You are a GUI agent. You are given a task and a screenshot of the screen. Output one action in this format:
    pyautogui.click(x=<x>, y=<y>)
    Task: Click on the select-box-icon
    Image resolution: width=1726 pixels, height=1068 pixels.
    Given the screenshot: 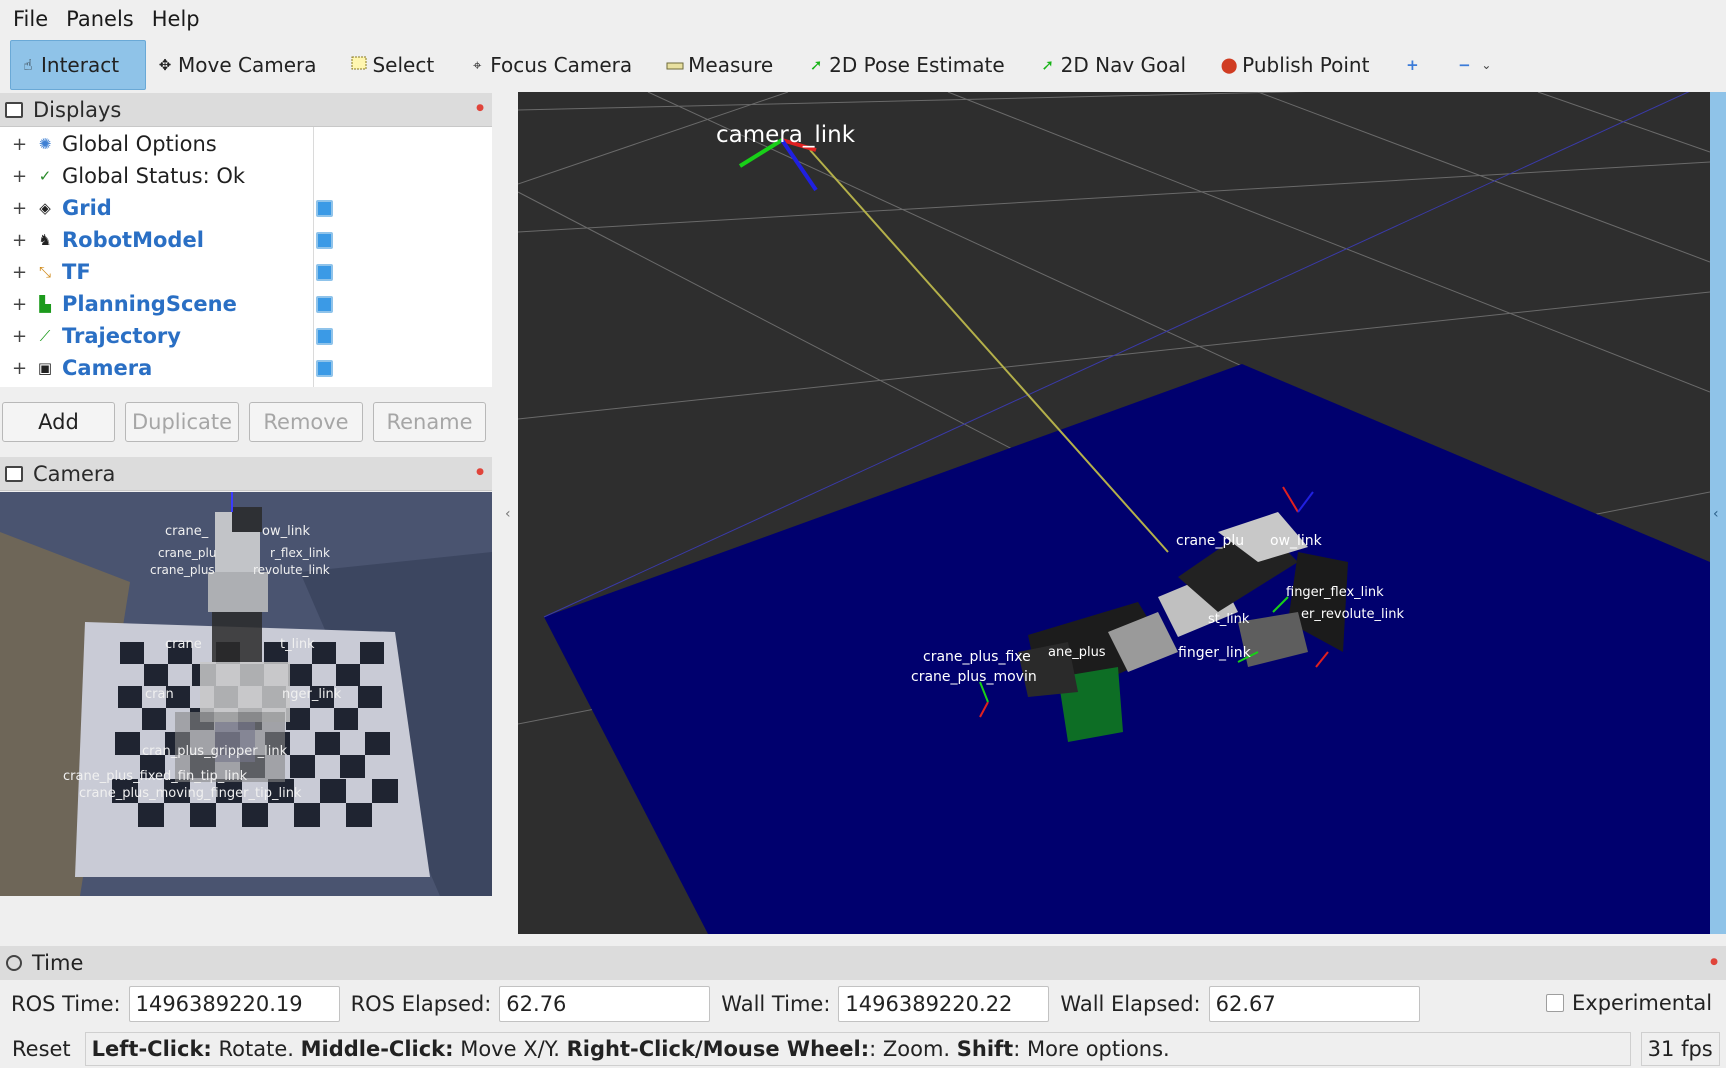 What is the action you would take?
    pyautogui.click(x=359, y=65)
    